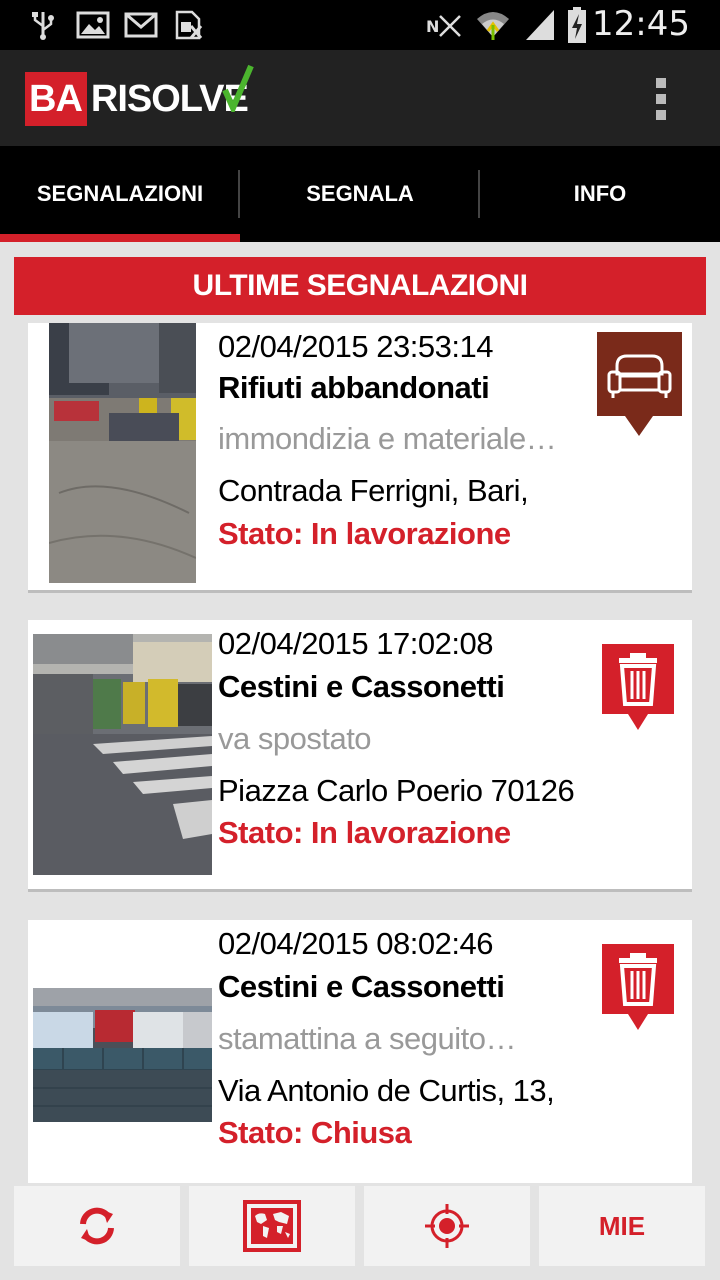 The width and height of the screenshot is (720, 1280). What do you see at coordinates (355, 346) in the screenshot?
I see `report-date: 02/04/2015 23:53:14` at bounding box center [355, 346].